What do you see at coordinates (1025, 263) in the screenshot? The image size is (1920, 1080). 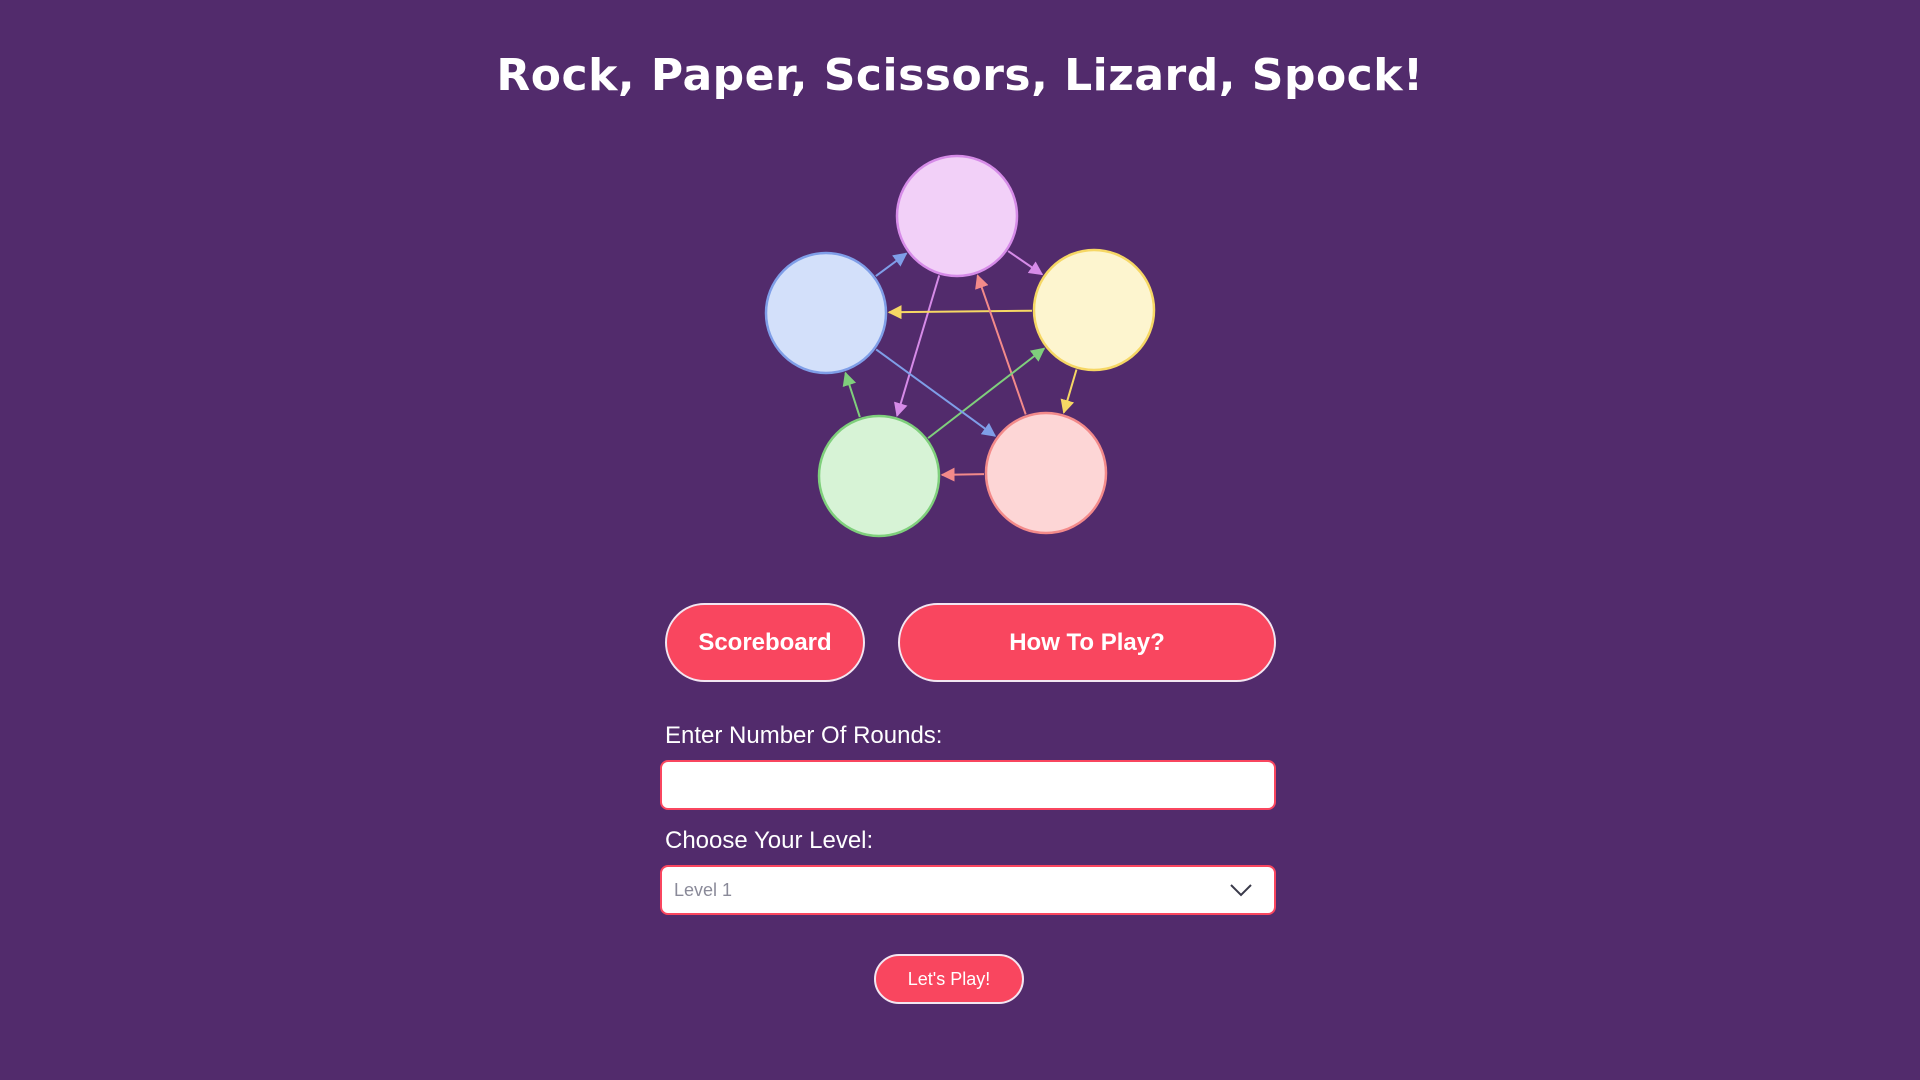 I see `arrow-scissors-beats-paper` at bounding box center [1025, 263].